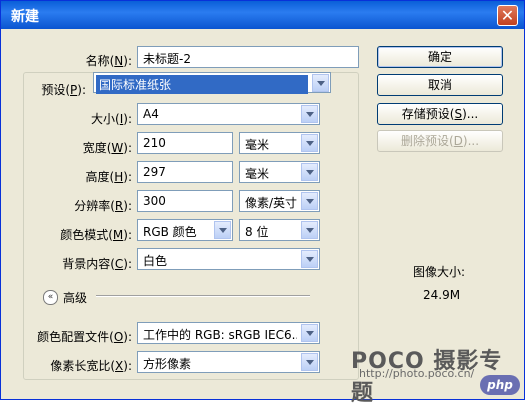 The width and height of the screenshot is (525, 407). Describe the element at coordinates (25, 17) in the screenshot. I see `dialog-title: 新建` at that location.